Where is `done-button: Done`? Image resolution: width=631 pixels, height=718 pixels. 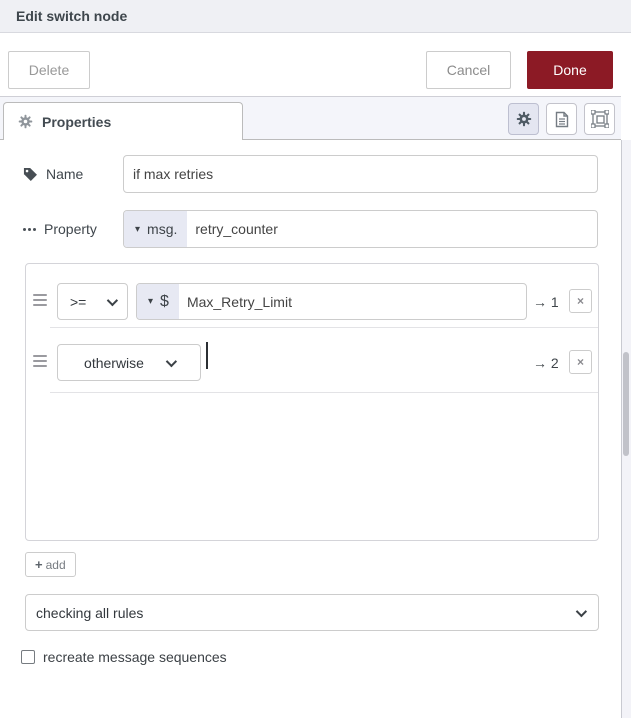 done-button: Done is located at coordinates (570, 70).